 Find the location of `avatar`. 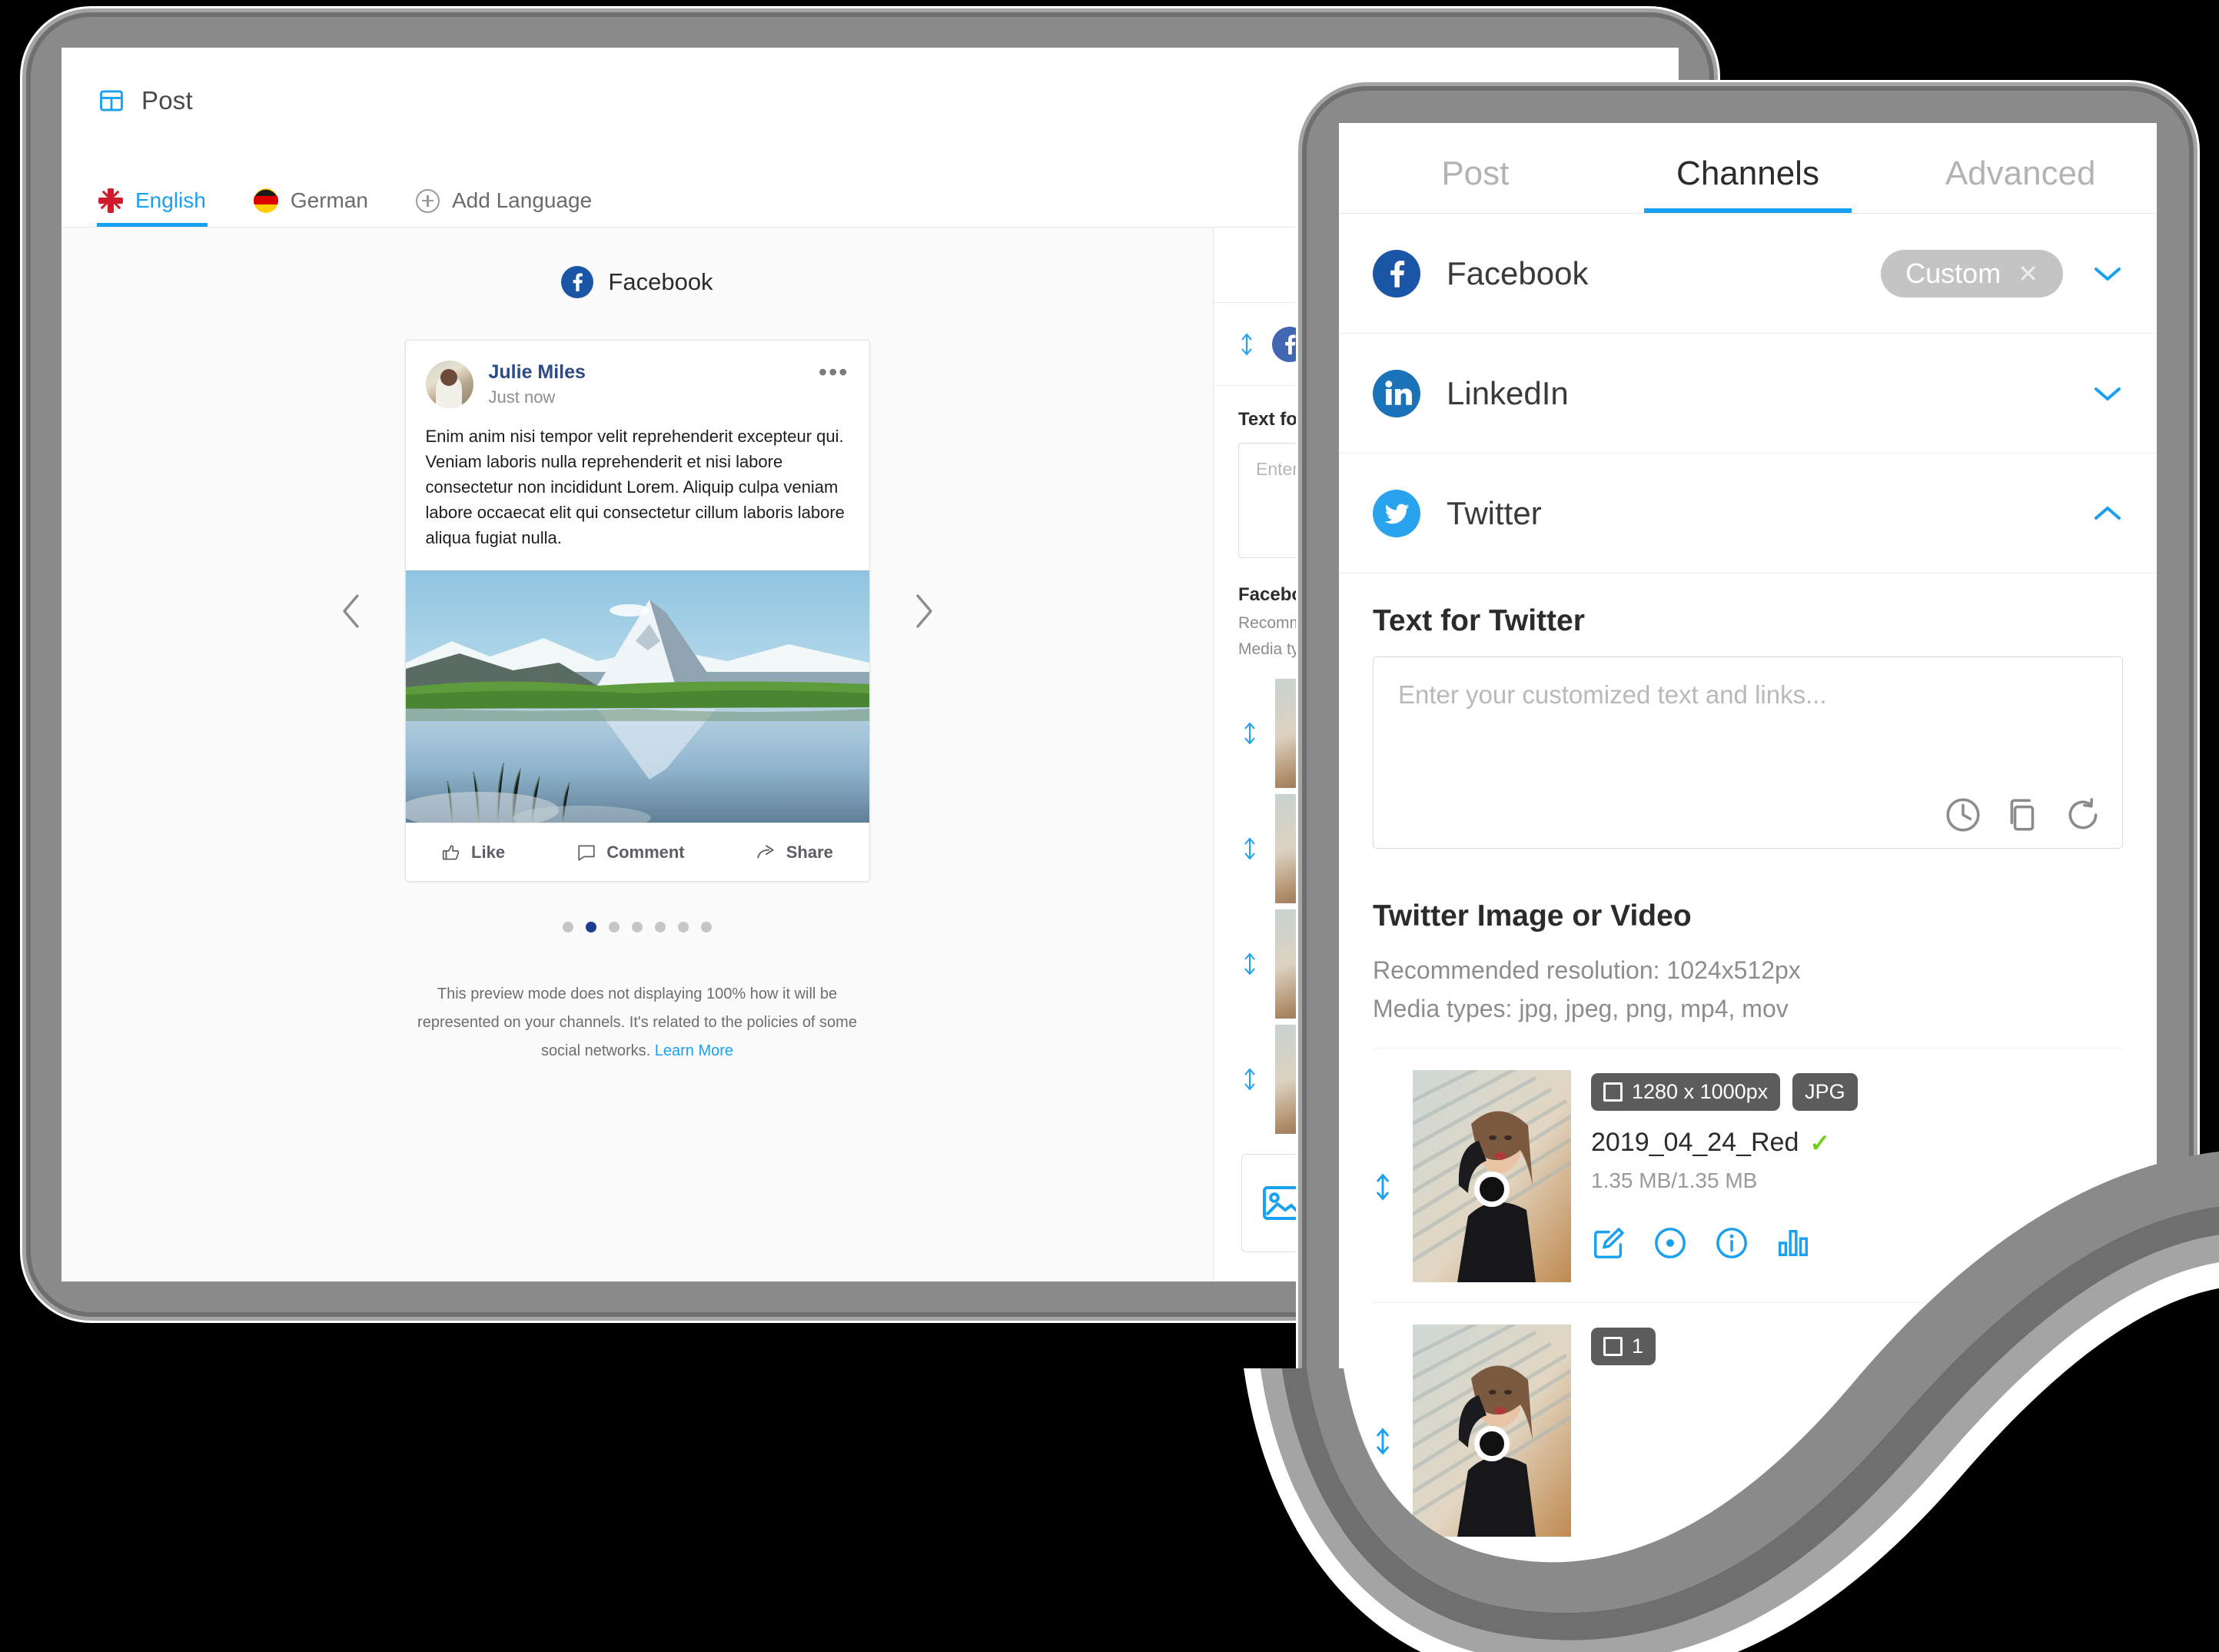

avatar is located at coordinates (449, 384).